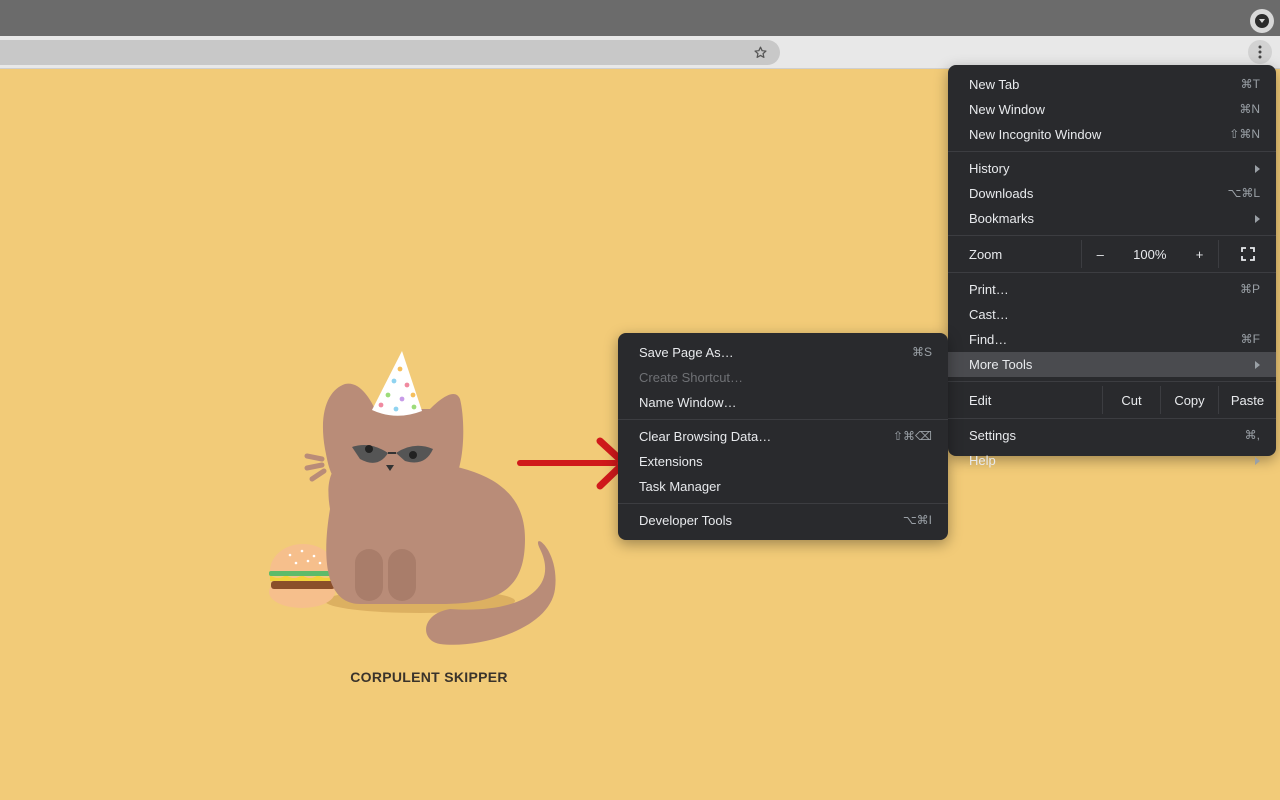 The image size is (1280, 800). I want to click on menu-item-new-tab: New Tab ⌘T, so click(1112, 84).